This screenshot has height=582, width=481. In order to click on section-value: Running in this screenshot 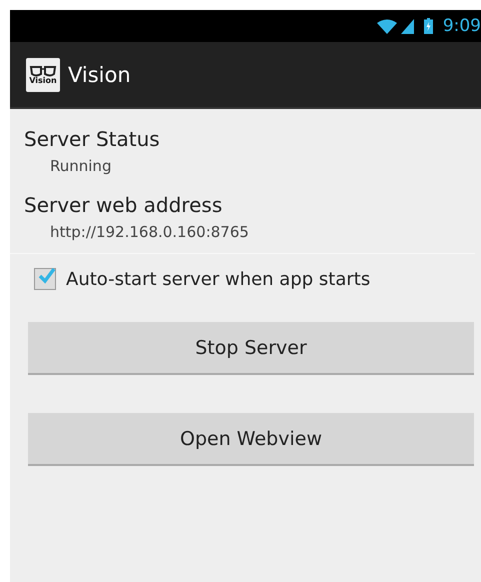, I will do `click(80, 166)`.